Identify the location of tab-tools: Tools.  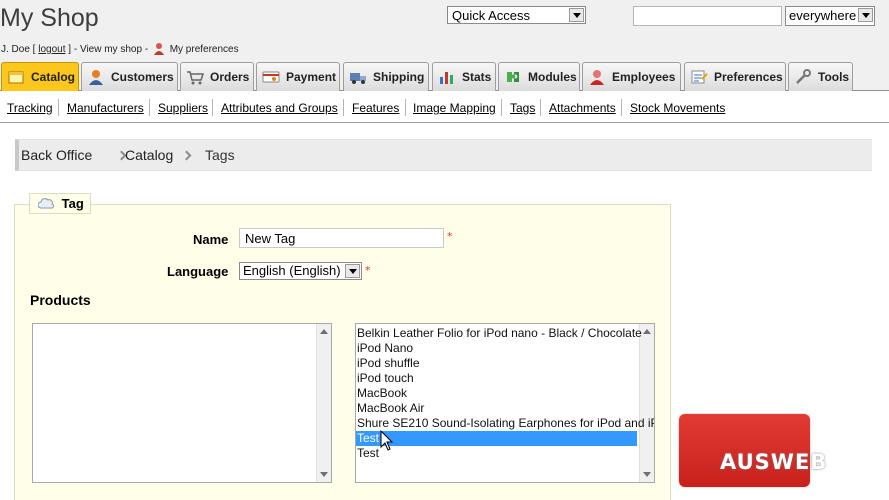
(820, 76).